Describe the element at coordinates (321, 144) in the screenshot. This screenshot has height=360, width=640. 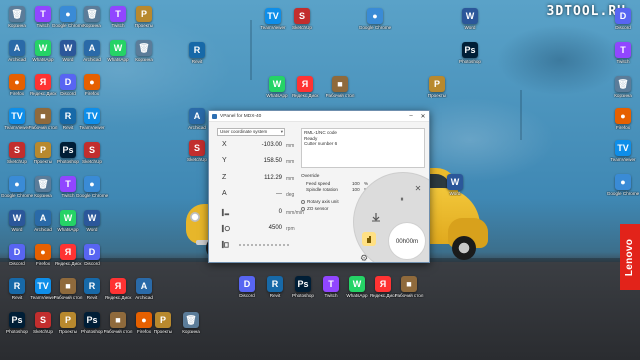
I see `status-line: Cutter number 6` at that location.